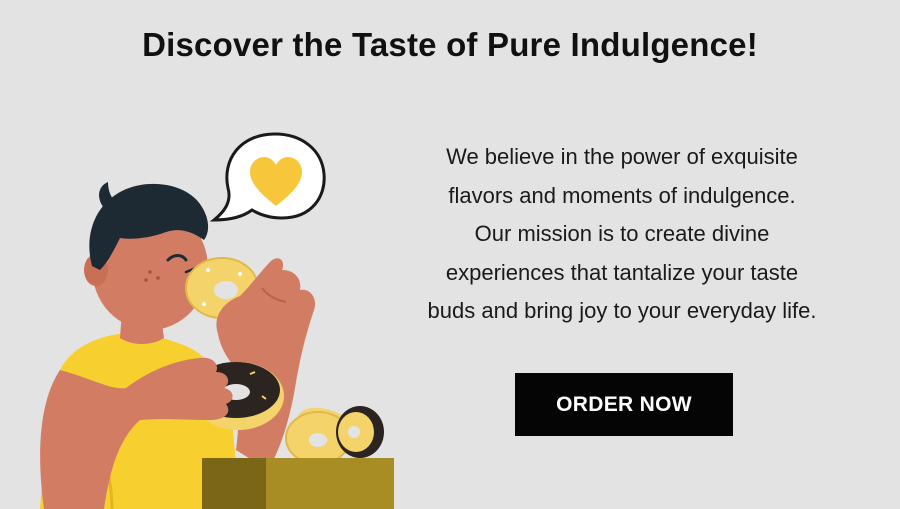 The width and height of the screenshot is (900, 509). Describe the element at coordinates (622, 272) in the screenshot. I see `mission-line: experiences that tantalize your taste` at that location.